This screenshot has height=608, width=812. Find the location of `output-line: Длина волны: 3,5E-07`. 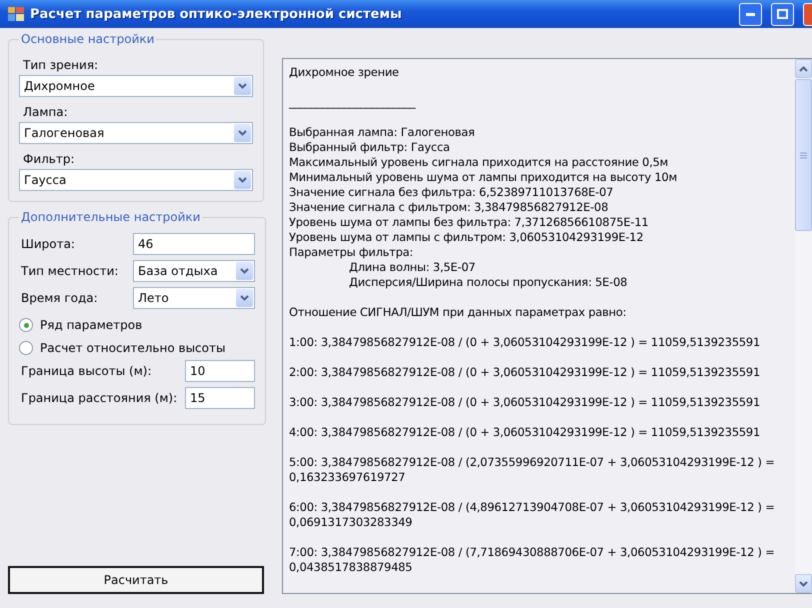

output-line: Длина волны: 3,5E-07 is located at coordinates (412, 267).